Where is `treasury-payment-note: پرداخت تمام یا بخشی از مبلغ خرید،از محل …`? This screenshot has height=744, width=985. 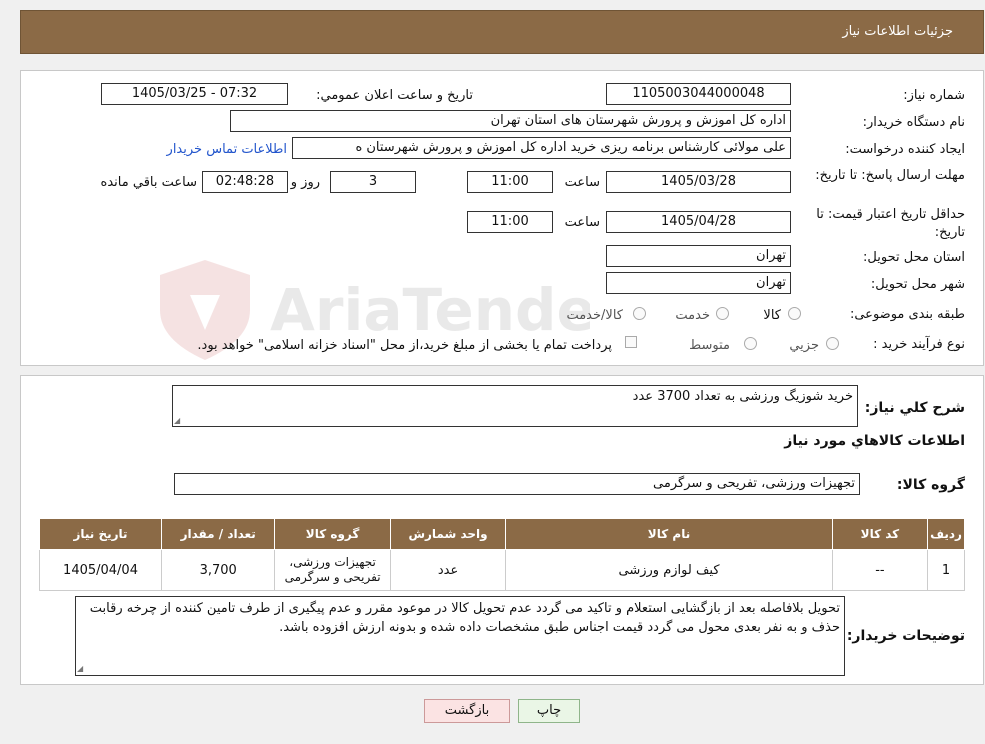
treasury-payment-note: پرداخت تمام یا بخشی از مبلغ خرید،از محل … is located at coordinates (404, 345).